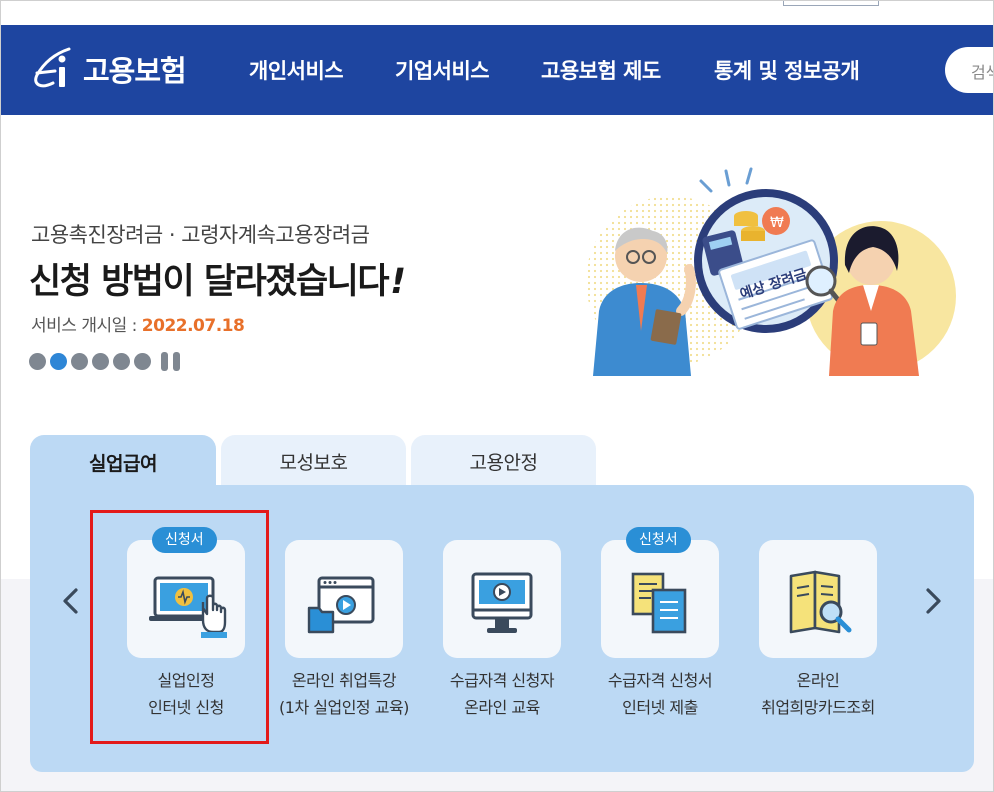 This screenshot has width=994, height=792. I want to click on site-header: 고용보험 개인서비스 기업서비스 고용보험 제도 통계 및 정보공개 검색, so click(497, 70).